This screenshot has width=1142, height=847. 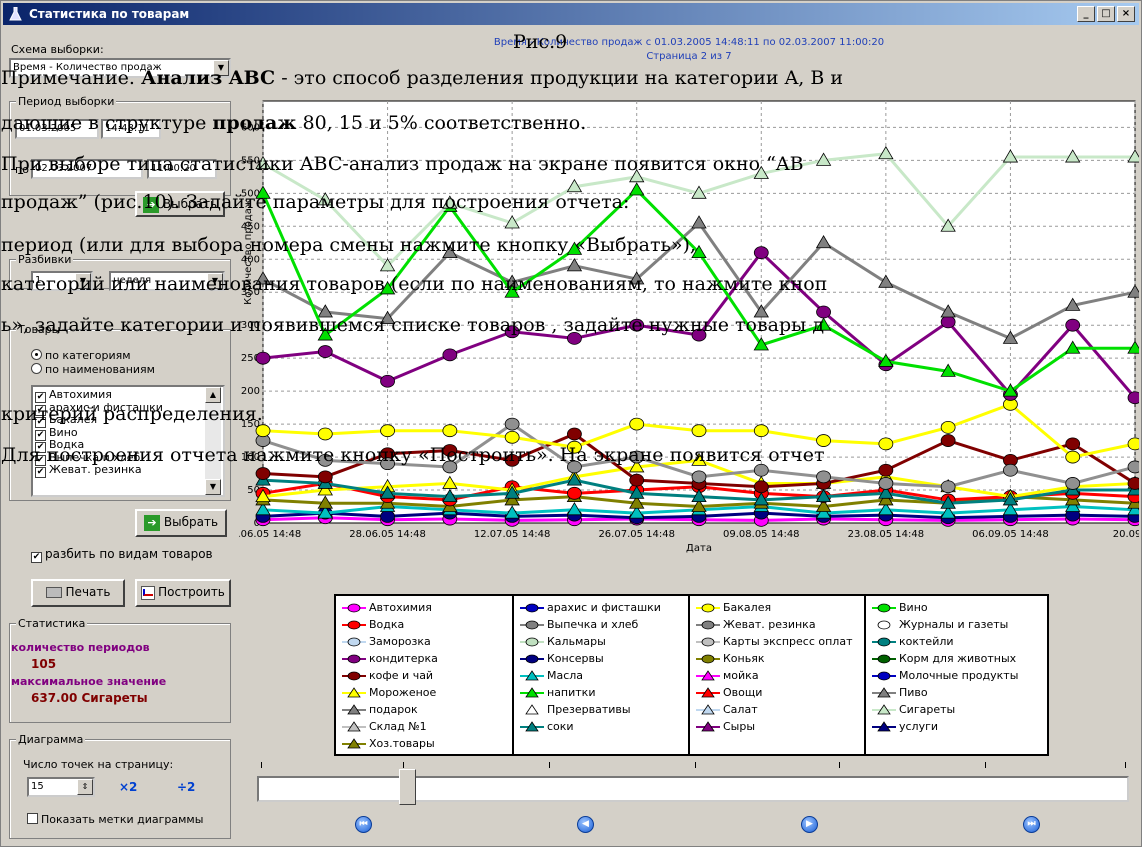 I want to click on split-checkbox: ✔ разбить по видам товаров, so click(x=122, y=555).